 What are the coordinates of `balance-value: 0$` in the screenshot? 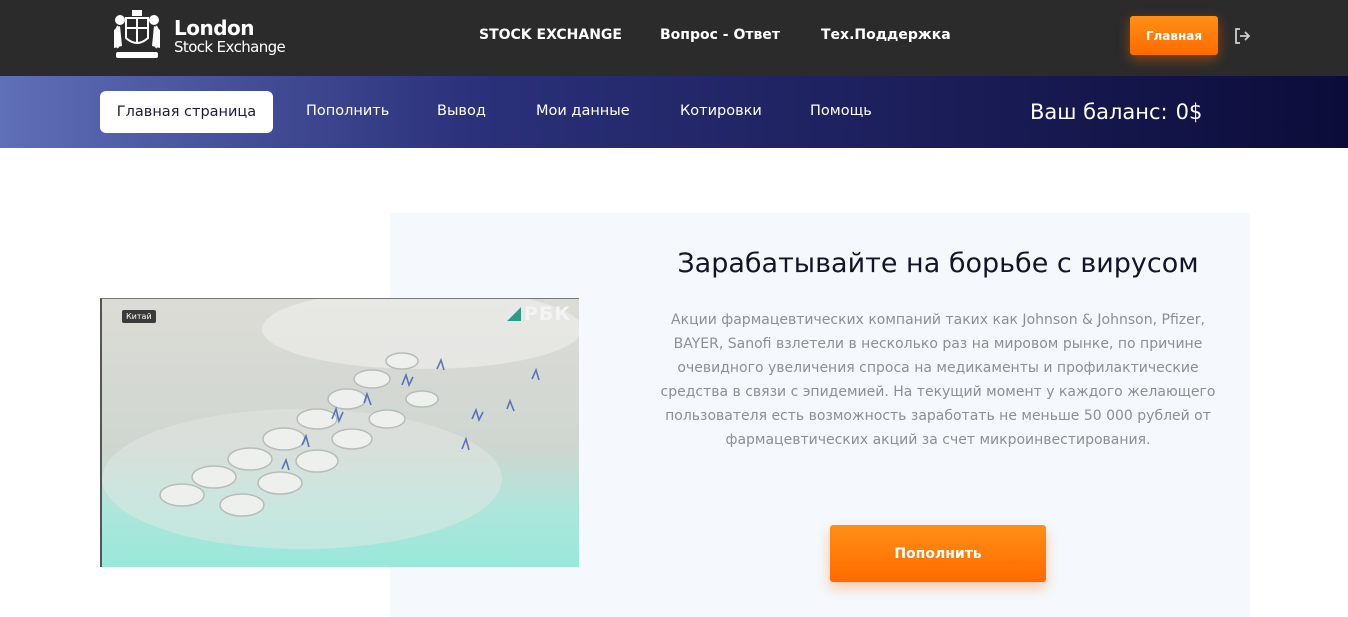 It's located at (1189, 112).